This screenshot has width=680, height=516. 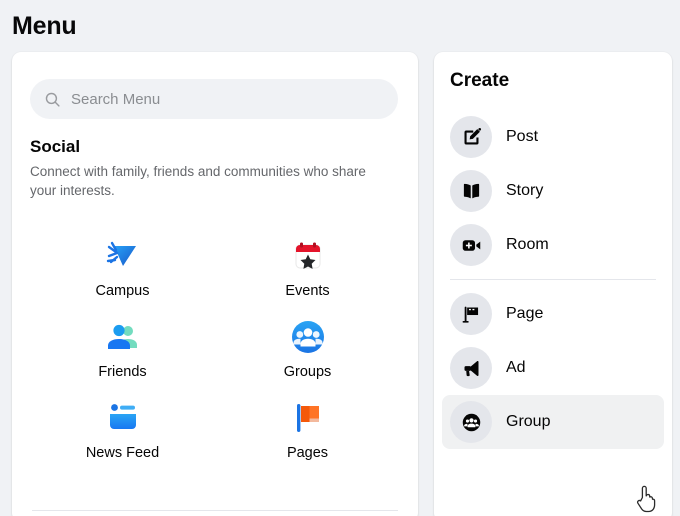 I want to click on create-heading: Create, so click(x=480, y=80).